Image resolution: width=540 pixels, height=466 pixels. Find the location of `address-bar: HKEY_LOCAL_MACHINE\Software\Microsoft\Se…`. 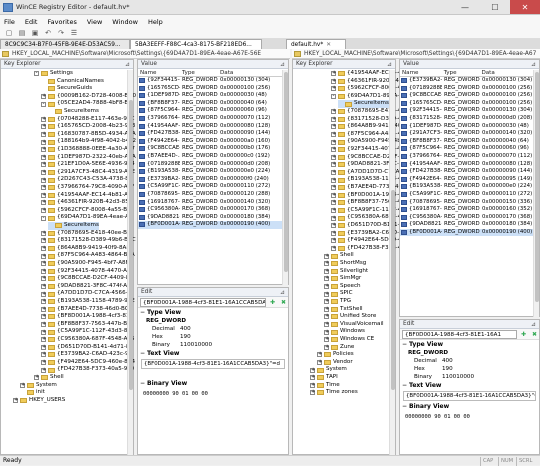

address-bar: HKEY_LOCAL_MACHINE\Software\Microsoft\Se… is located at coordinates (416, 54).